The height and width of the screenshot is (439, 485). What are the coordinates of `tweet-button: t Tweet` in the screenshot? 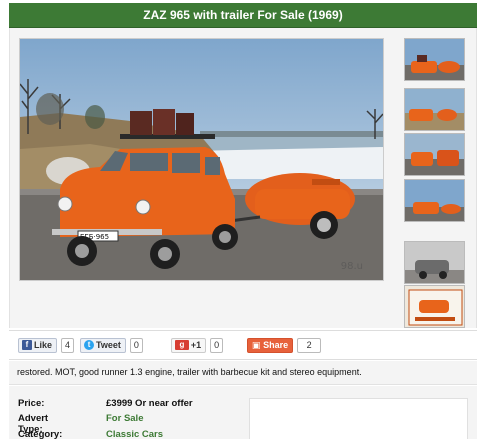 It's located at (103, 345).